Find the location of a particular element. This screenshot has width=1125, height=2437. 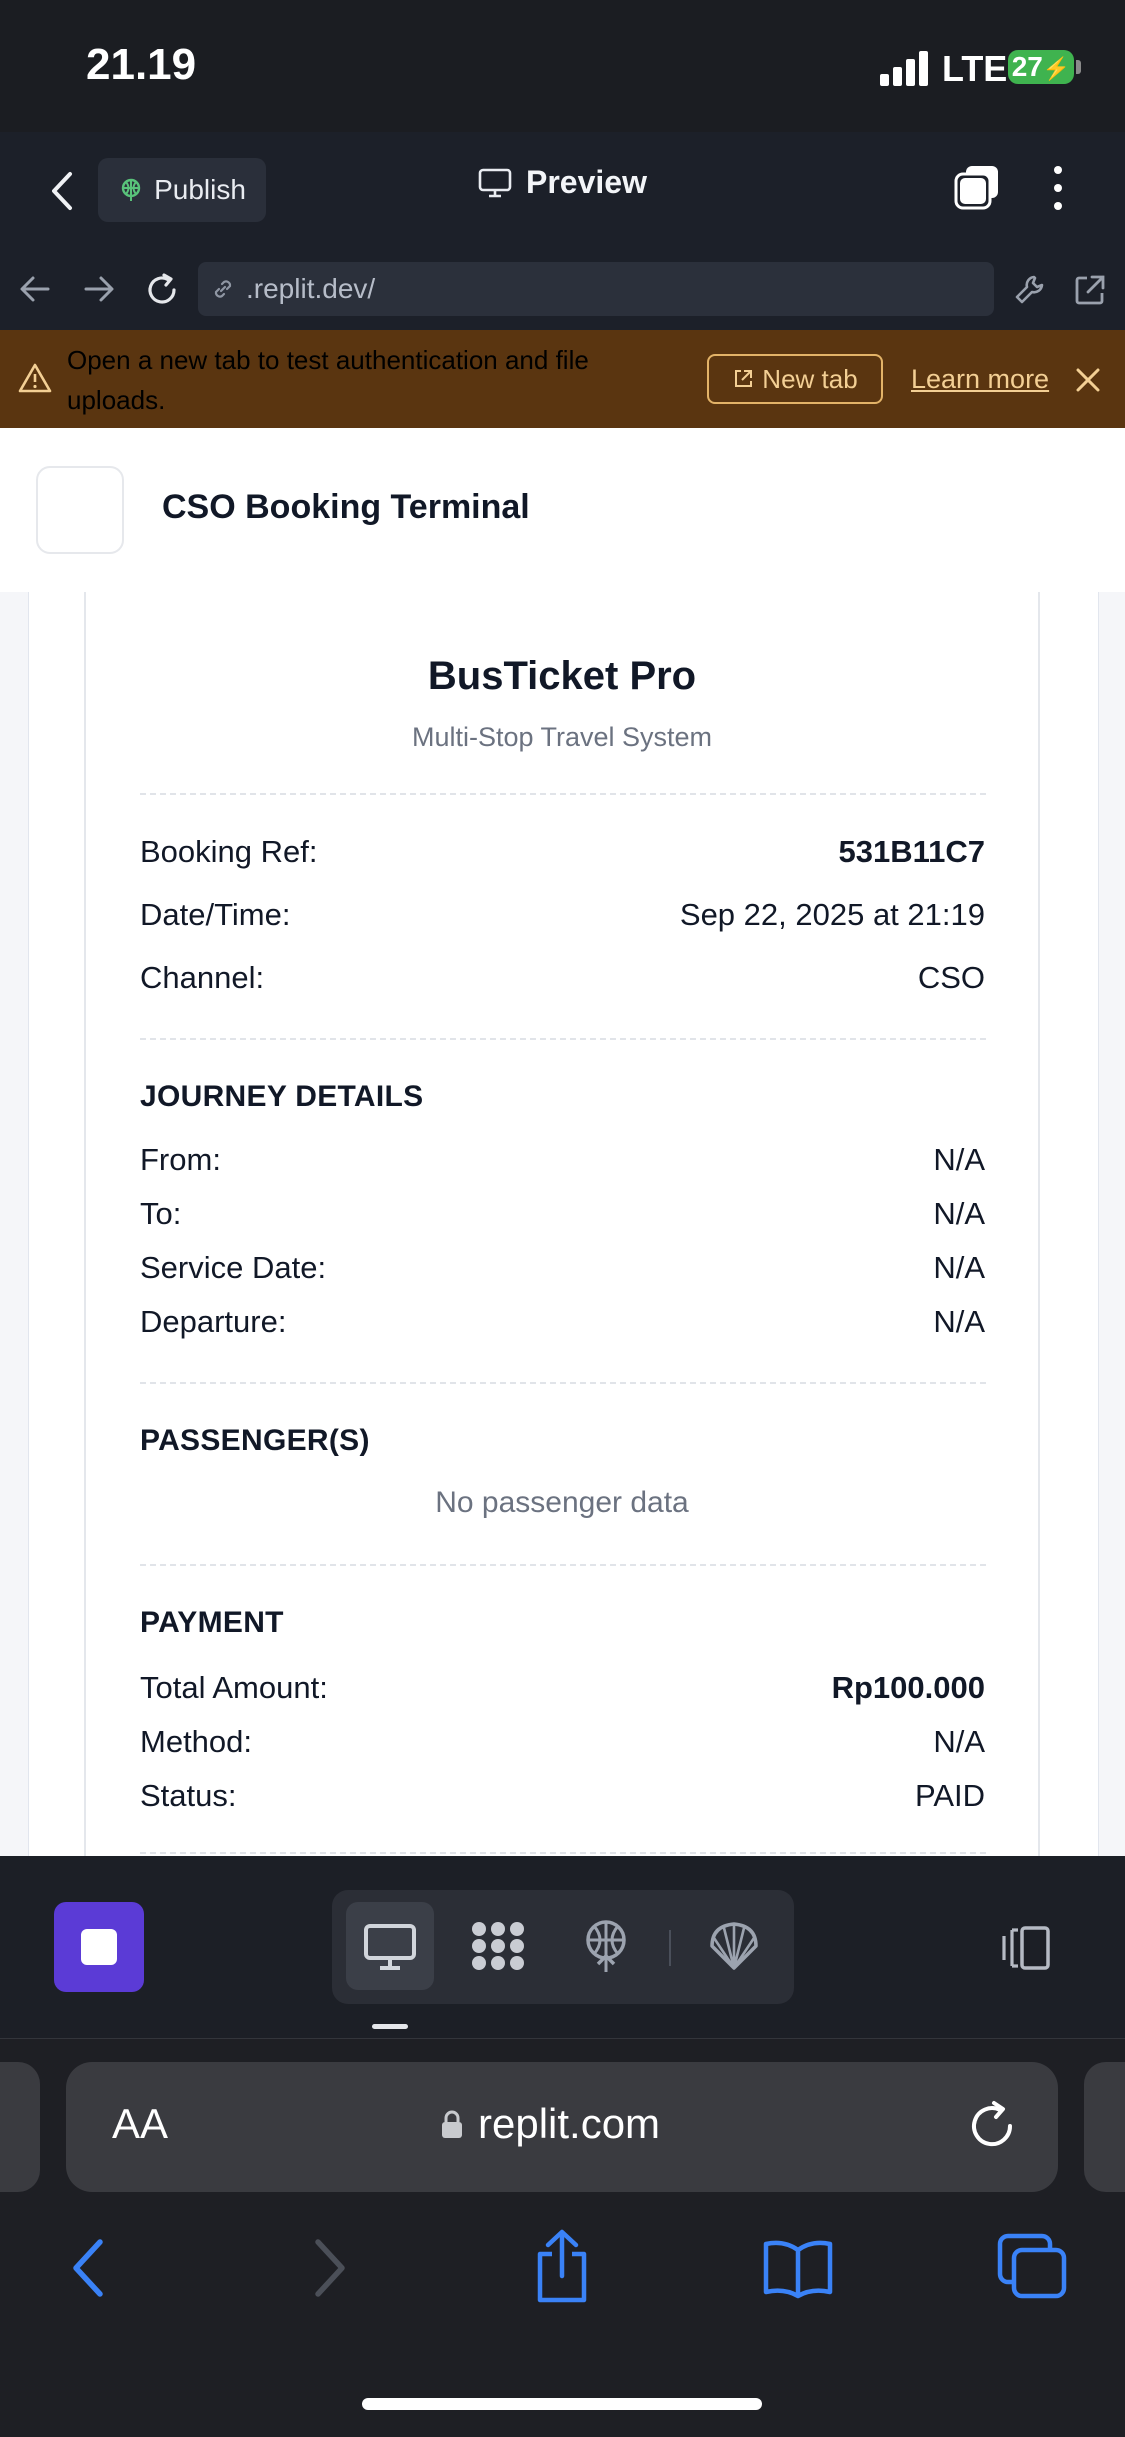

url-field: .replit.dev/ is located at coordinates (596, 289).